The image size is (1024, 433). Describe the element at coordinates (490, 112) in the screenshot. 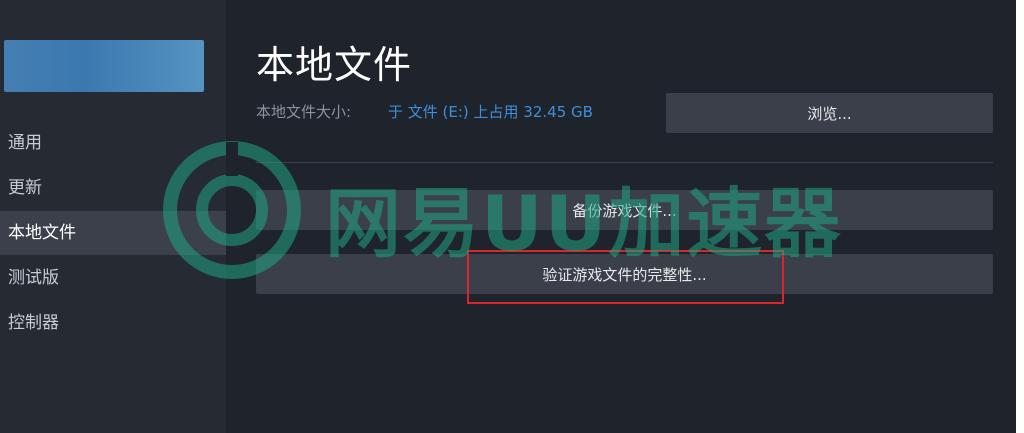

I see `local-files-size-value: 于 文件 (E:) 上占用 32.45 GB` at that location.